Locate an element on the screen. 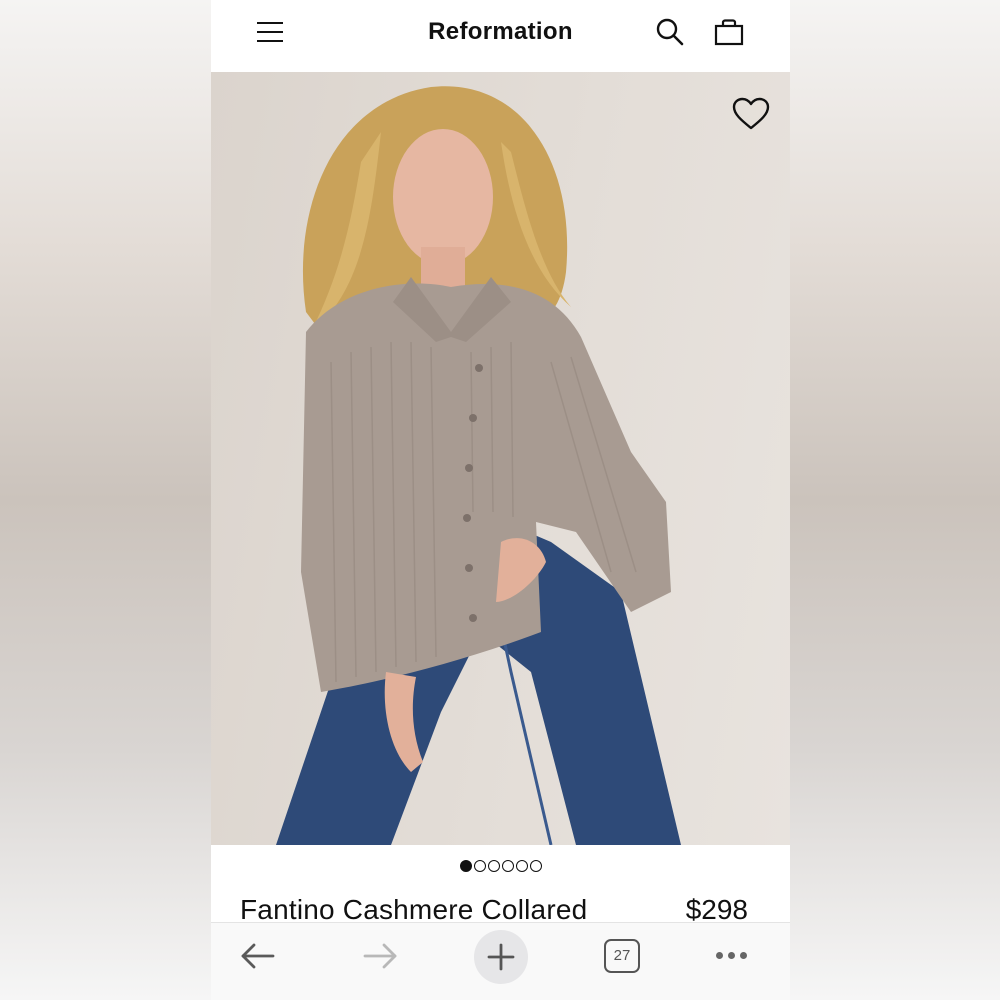 This screenshot has width=1000, height=1000. brand-logo: Reformation is located at coordinates (500, 32).